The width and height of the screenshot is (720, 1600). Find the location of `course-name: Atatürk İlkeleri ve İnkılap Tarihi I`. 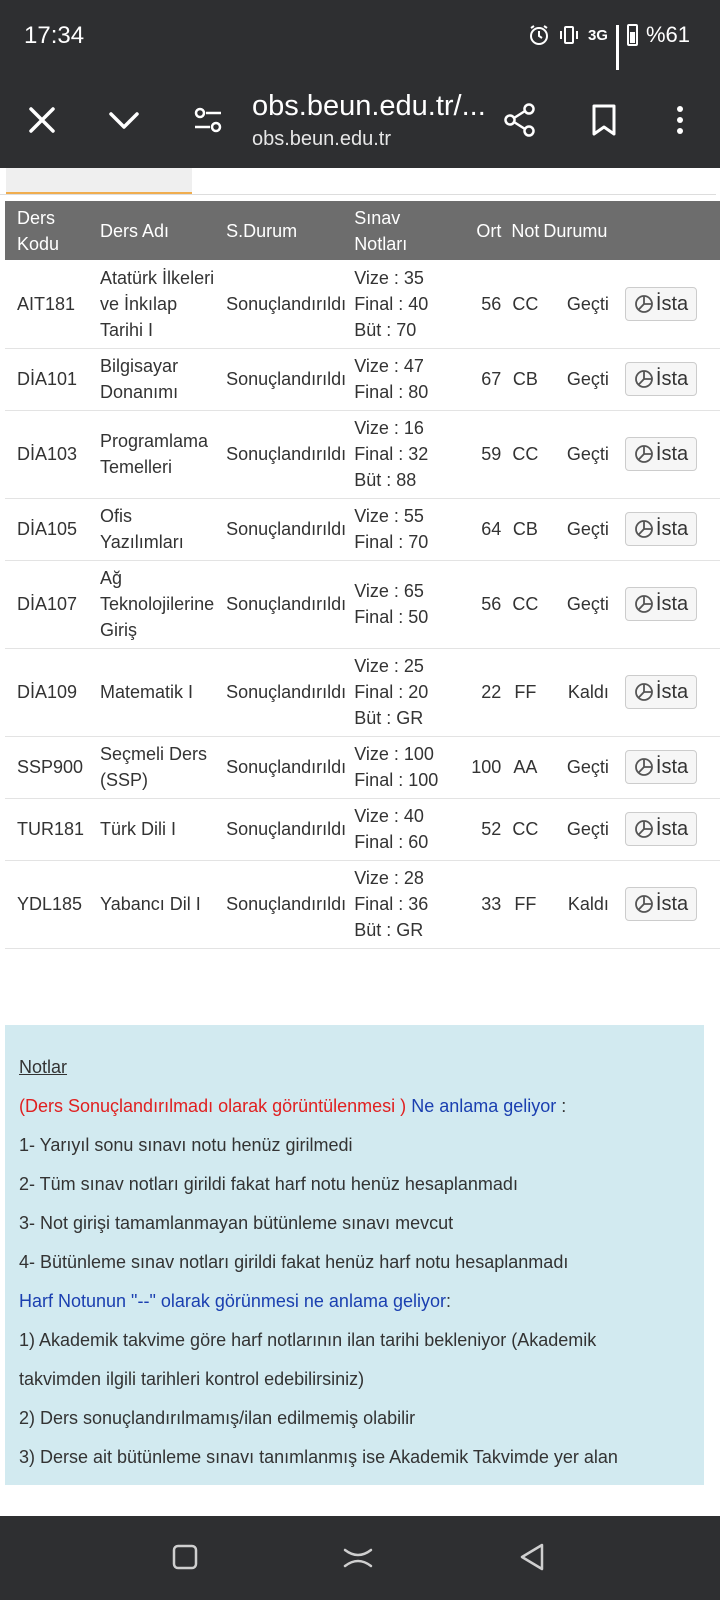

course-name: Atatürk İlkeleri ve İnkılap Tarihi I is located at coordinates (157, 304).